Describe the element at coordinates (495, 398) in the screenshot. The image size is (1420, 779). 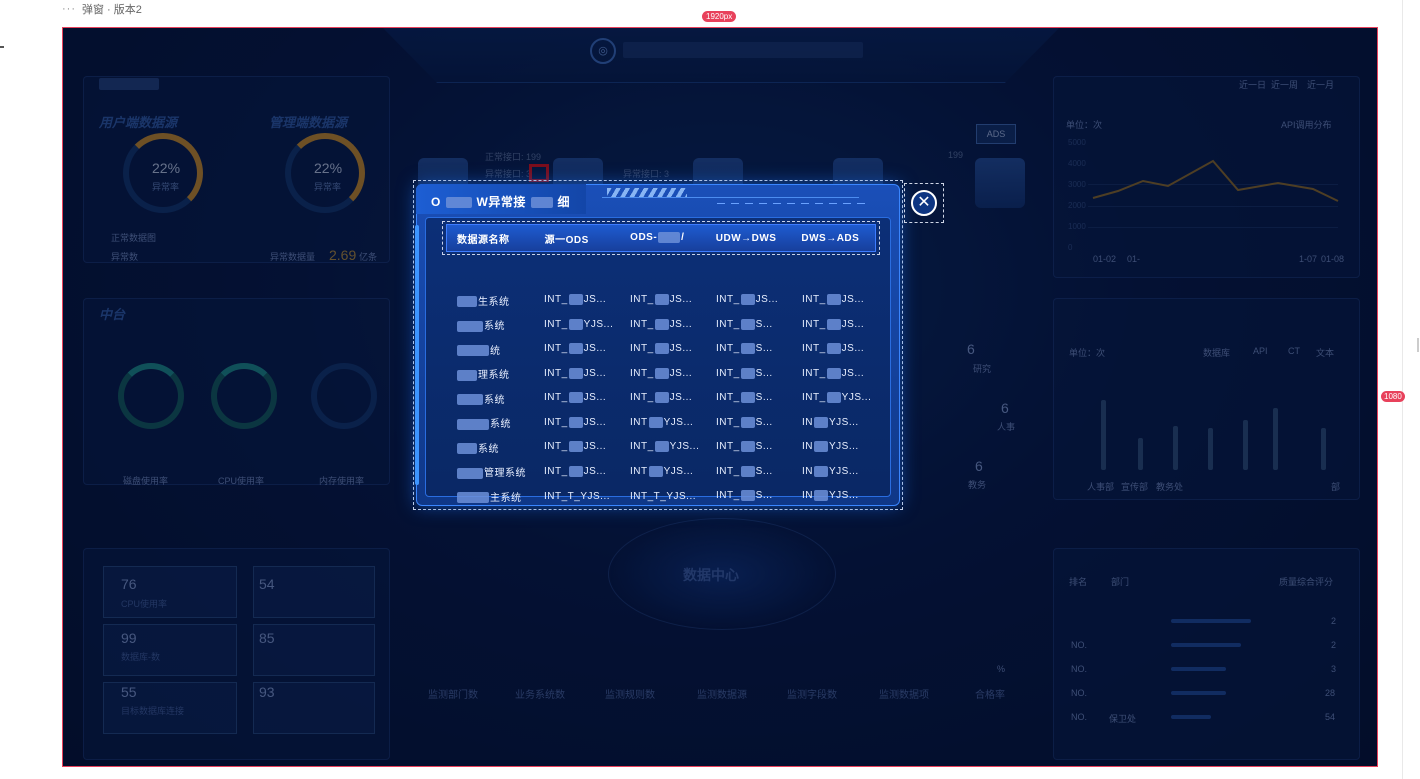
I see `cell-source-name: 系统` at that location.